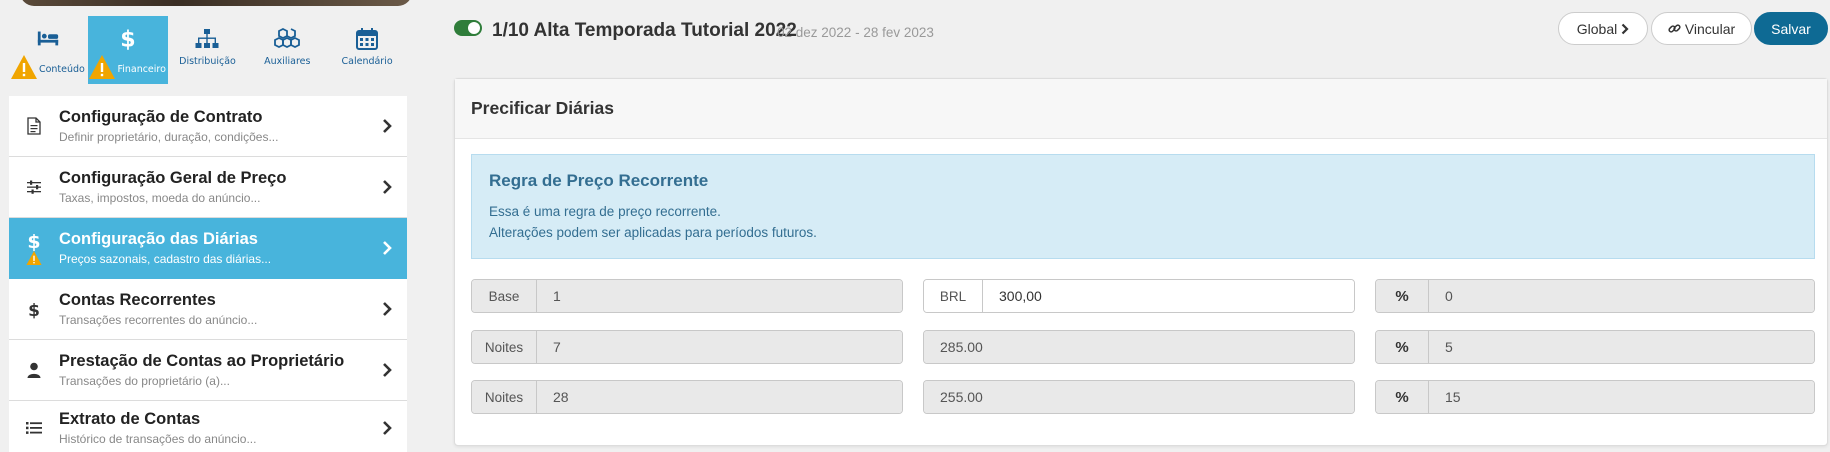 The width and height of the screenshot is (1830, 452). I want to click on price-row: Base 1 BRL 300,00 % 0, so click(1143, 296).